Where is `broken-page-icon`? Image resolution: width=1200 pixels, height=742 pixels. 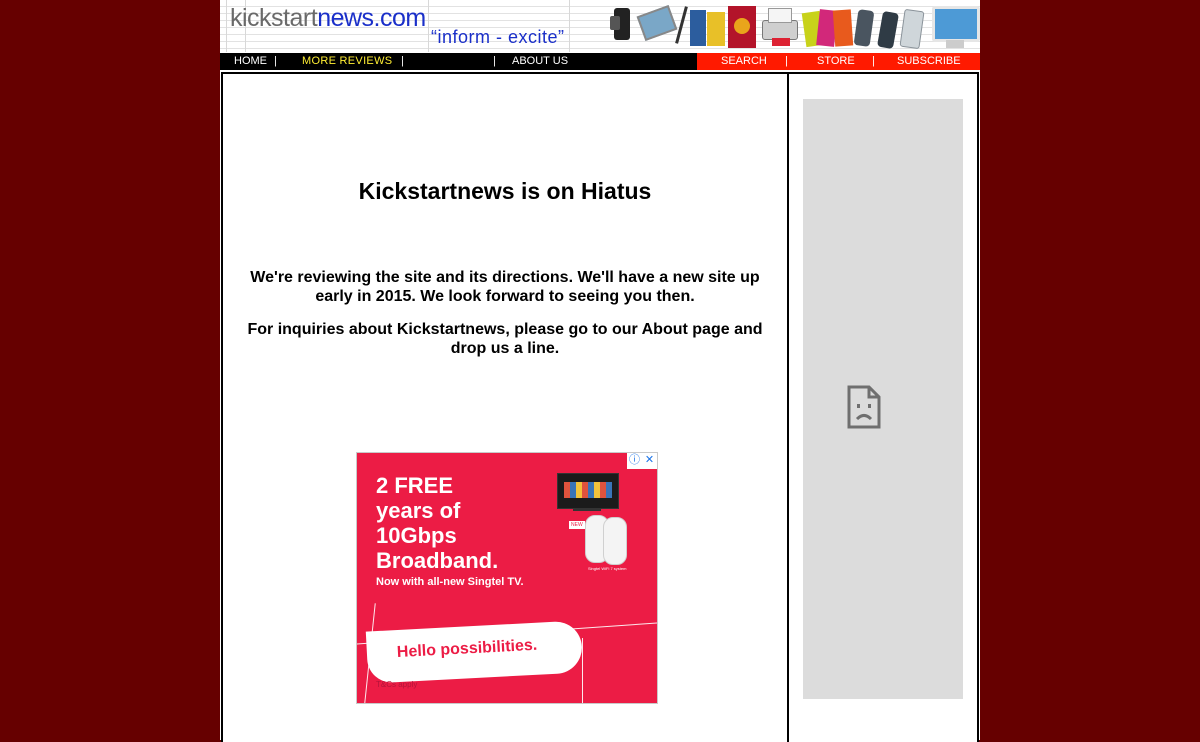 broken-page-icon is located at coordinates (864, 407).